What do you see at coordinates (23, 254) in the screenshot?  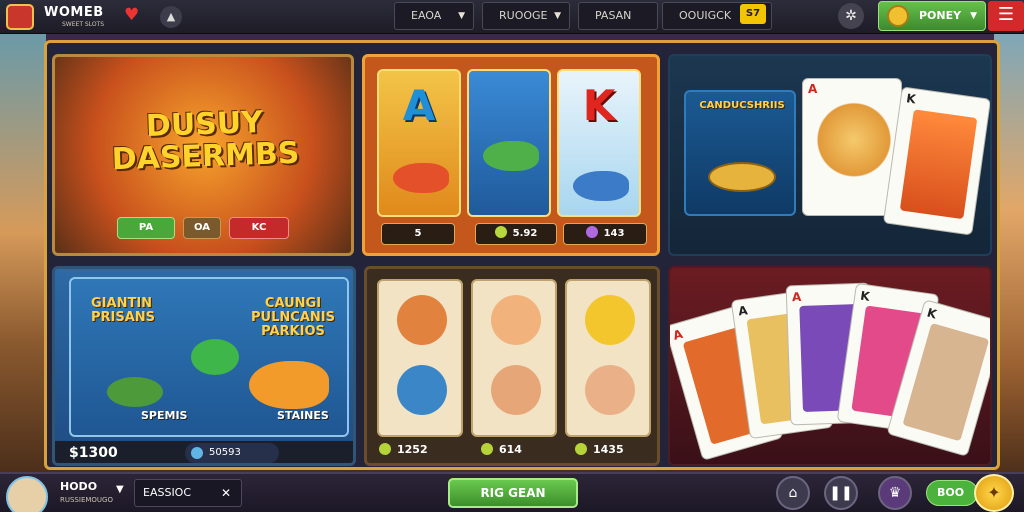 I see `beach-scenery-left` at bounding box center [23, 254].